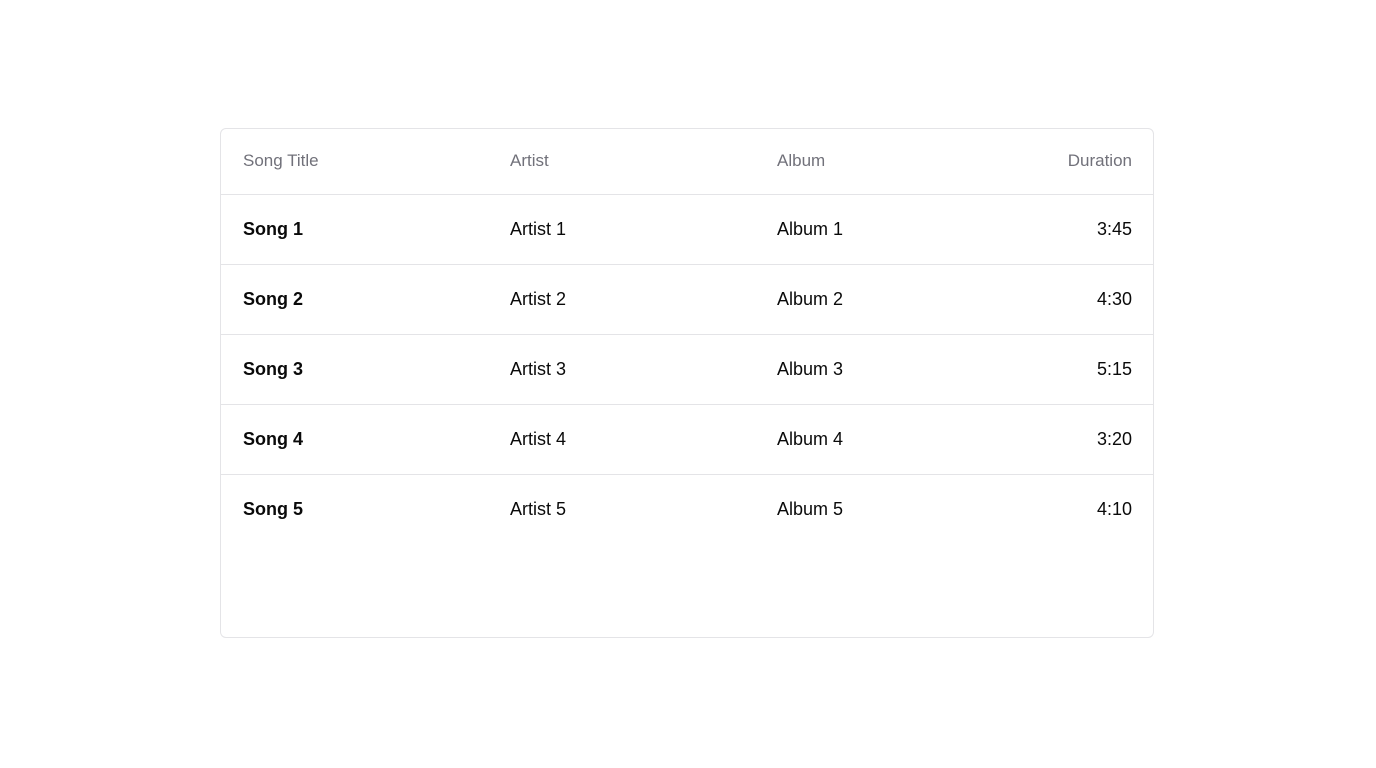  I want to click on column-header-duration: Duration, so click(1099, 161).